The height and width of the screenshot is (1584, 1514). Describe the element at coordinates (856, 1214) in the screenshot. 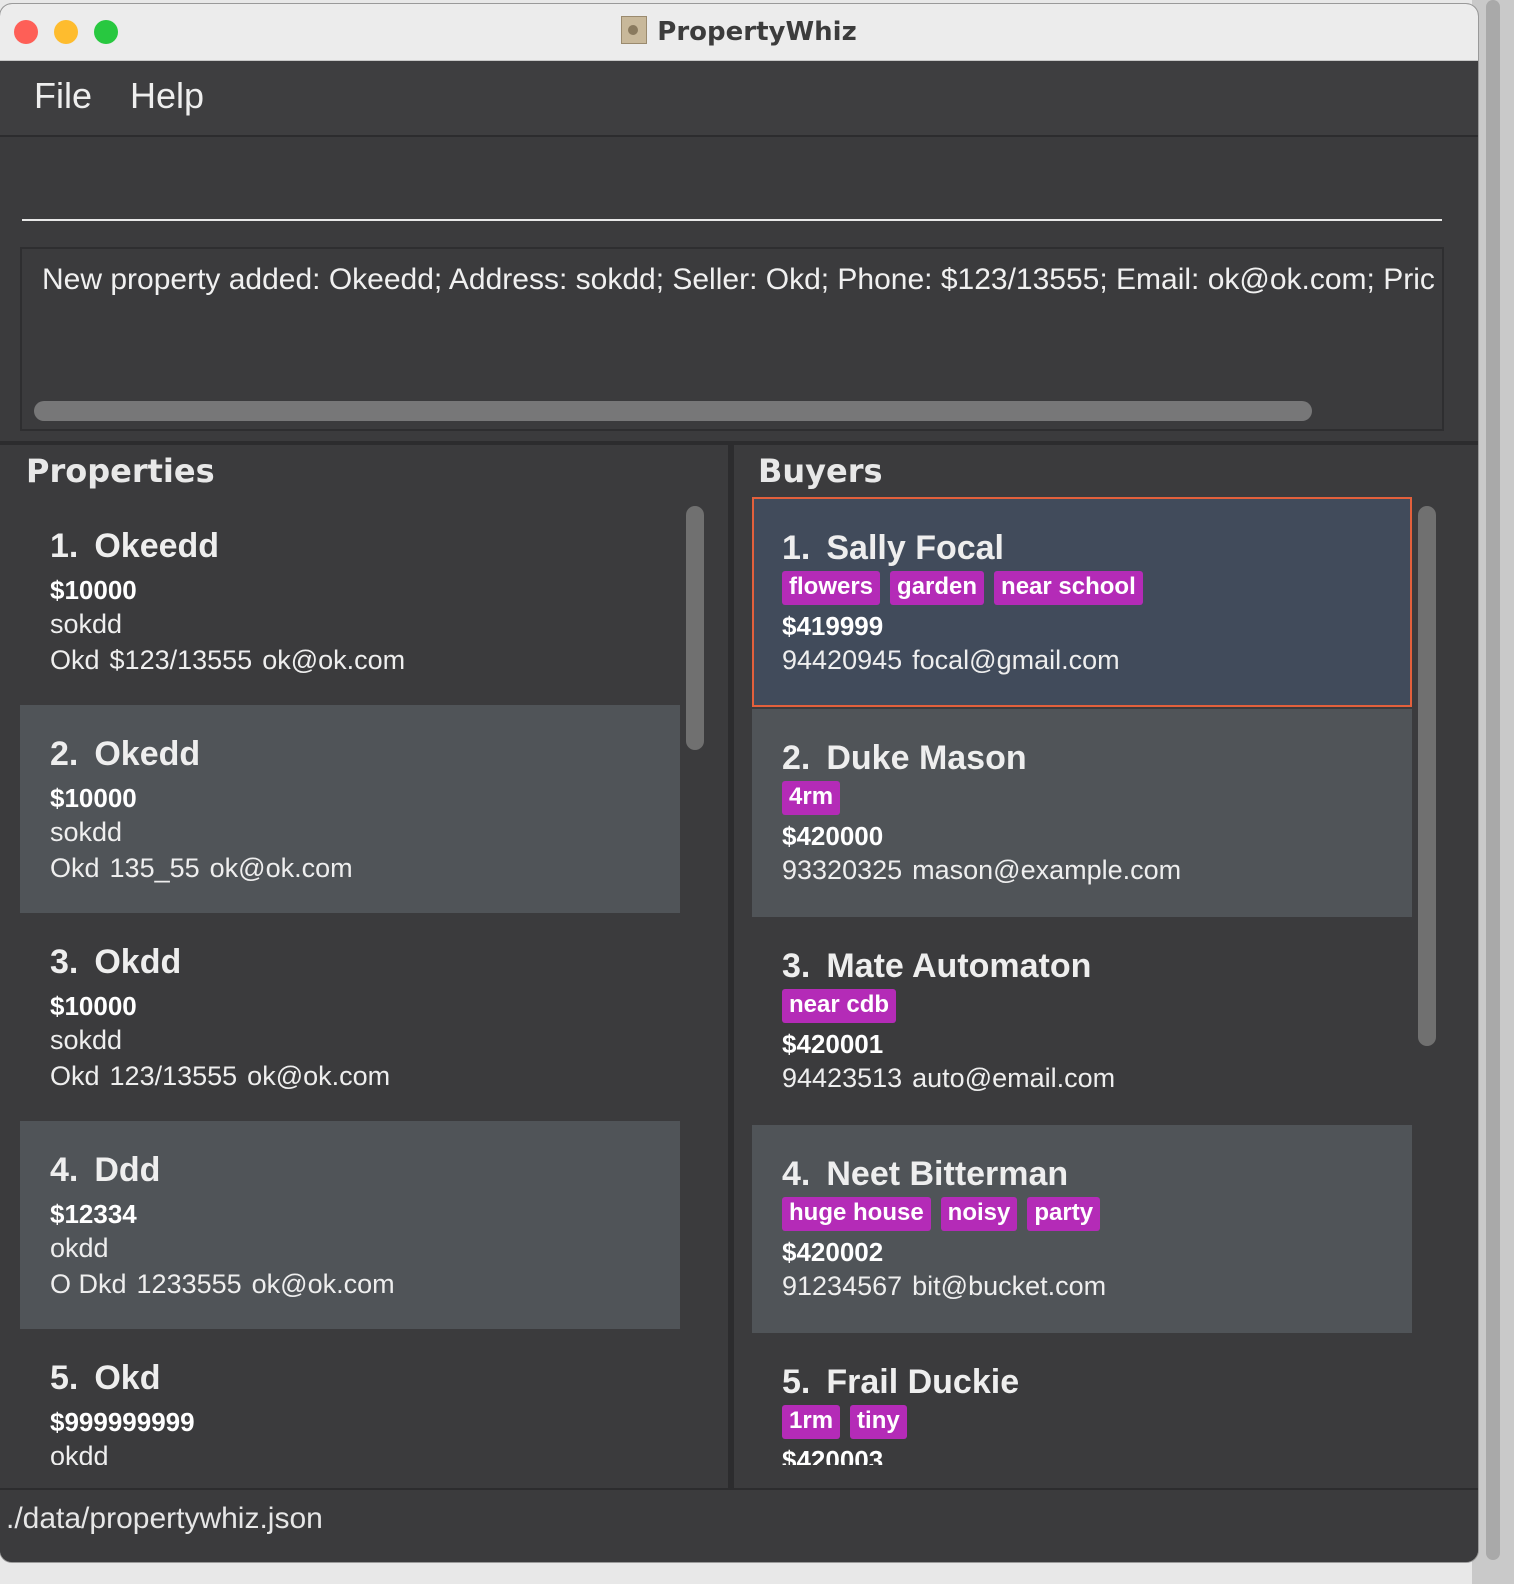

I see `buyer-tag: huge house` at that location.